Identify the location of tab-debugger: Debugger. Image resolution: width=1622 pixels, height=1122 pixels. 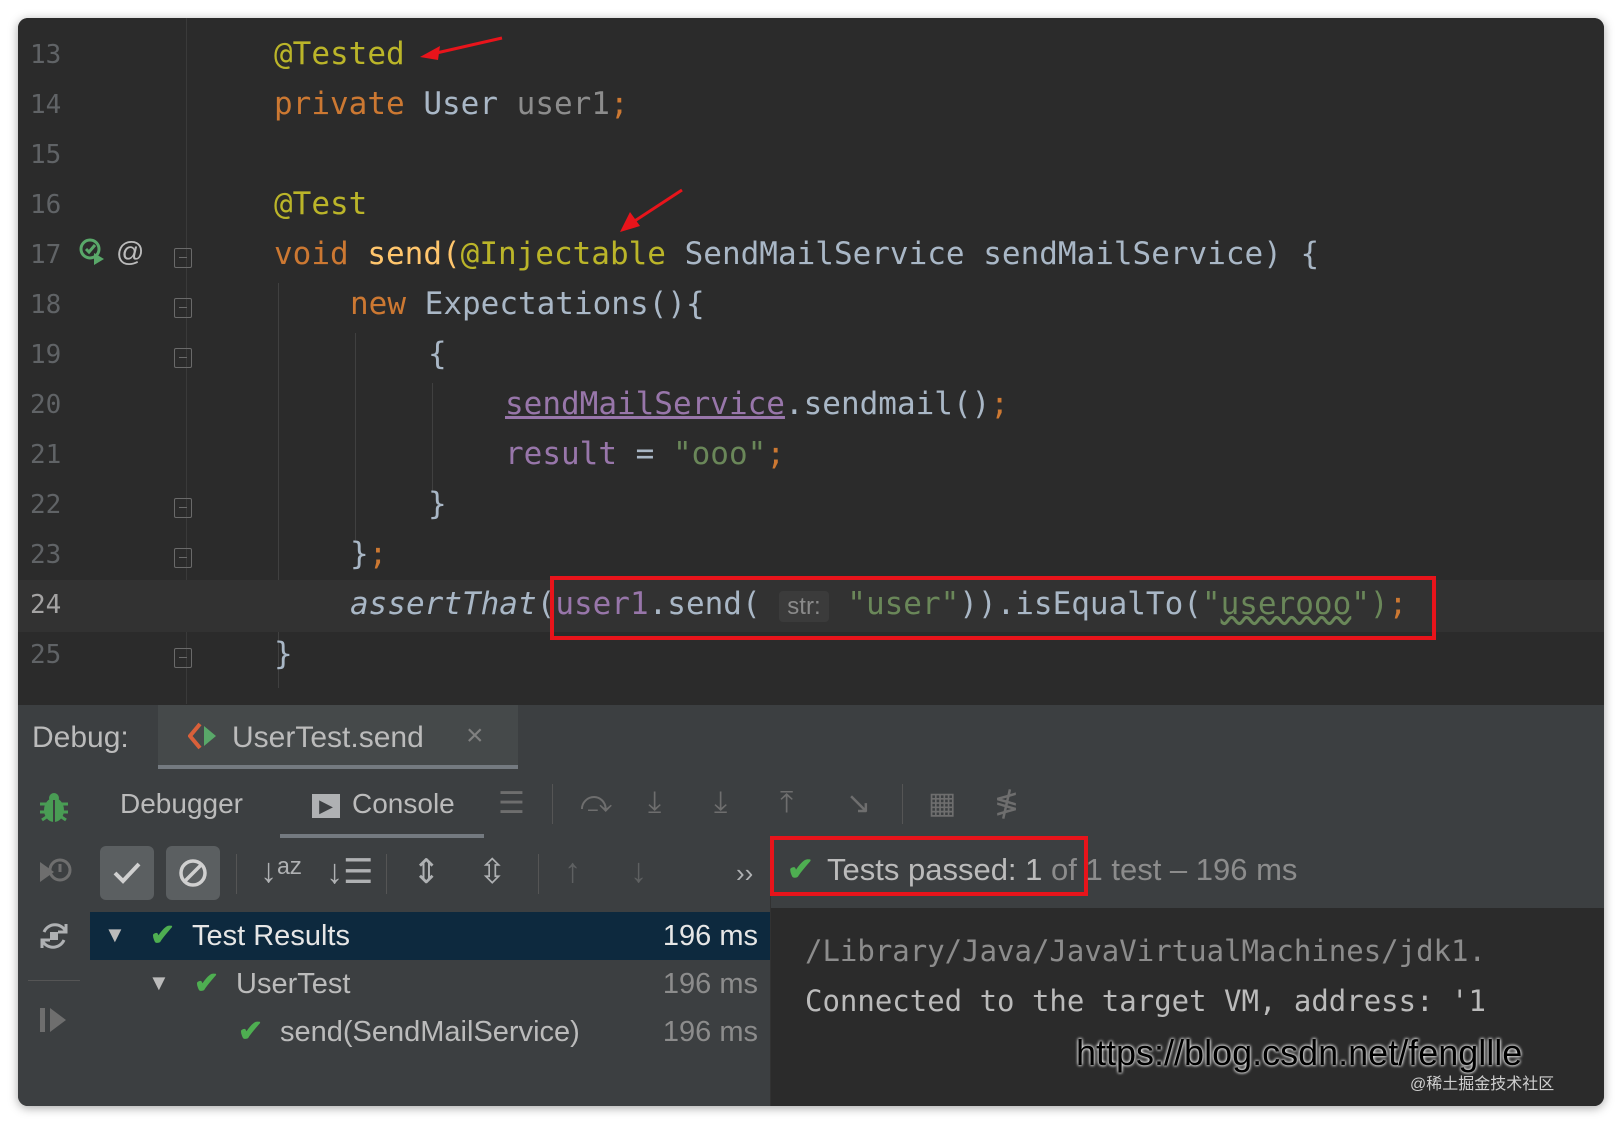
(181, 804).